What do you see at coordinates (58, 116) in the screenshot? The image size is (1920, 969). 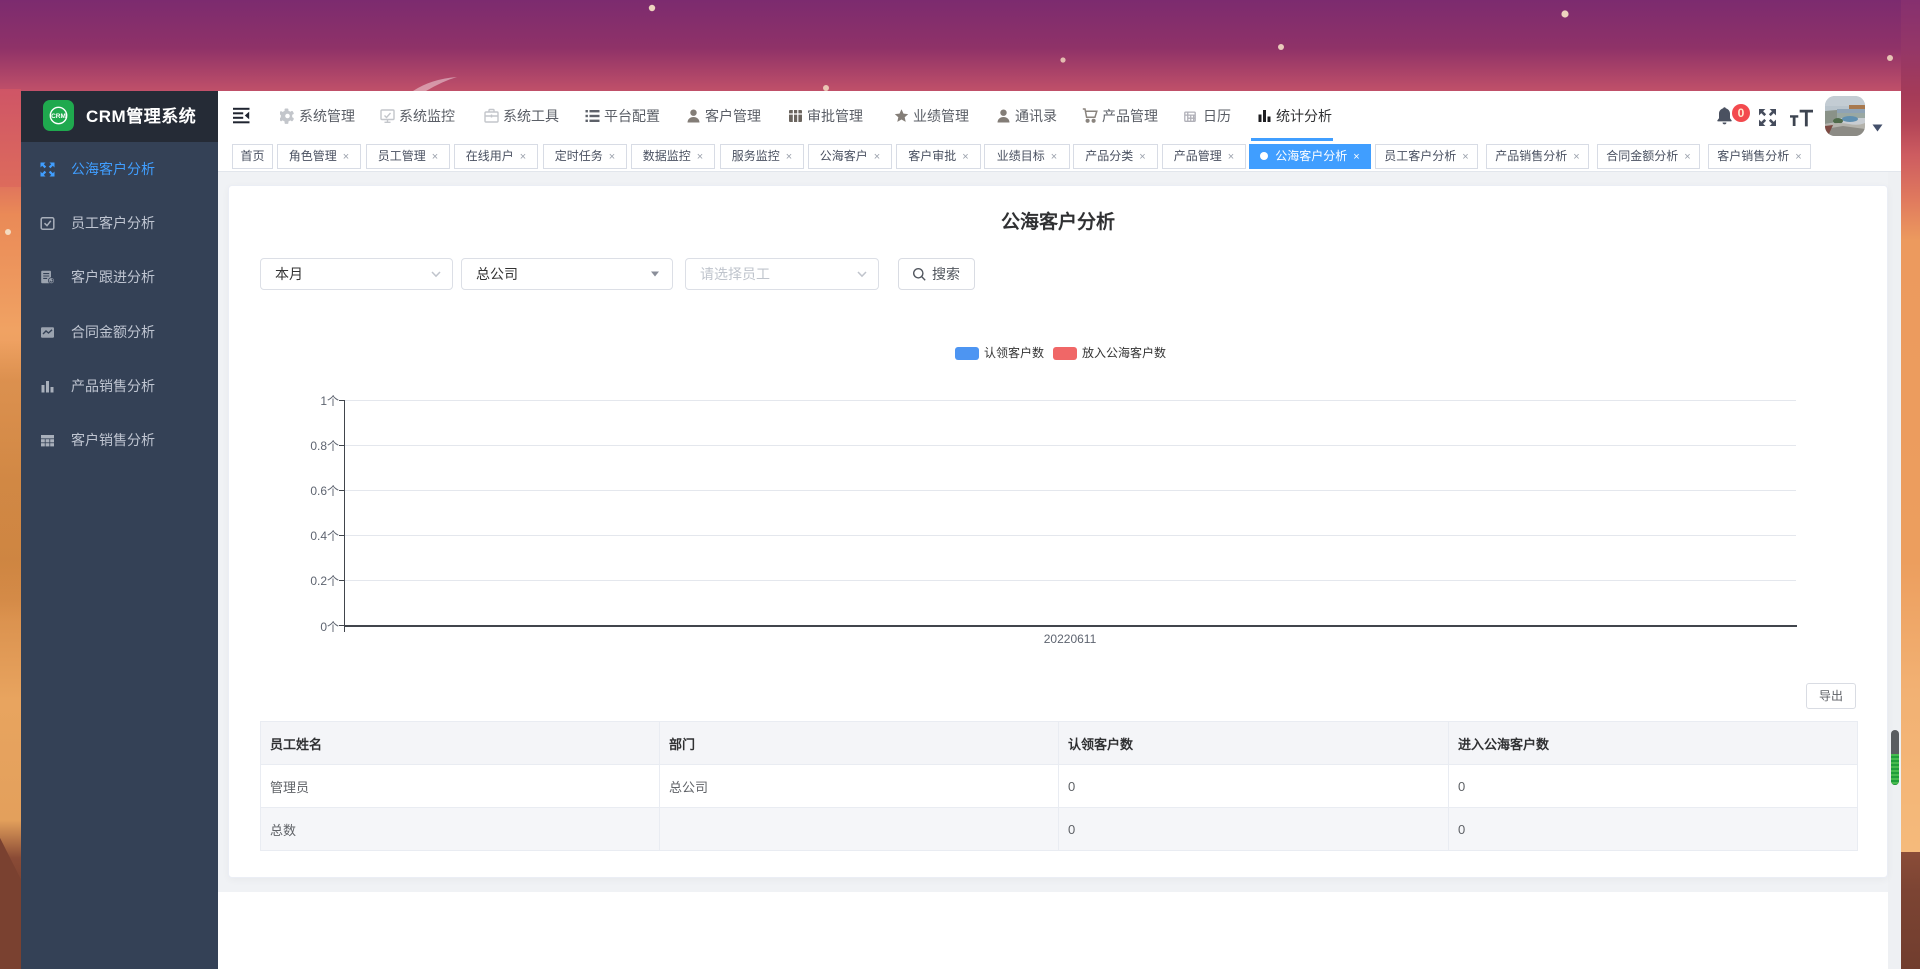 I see `svg-text: CRM` at bounding box center [58, 116].